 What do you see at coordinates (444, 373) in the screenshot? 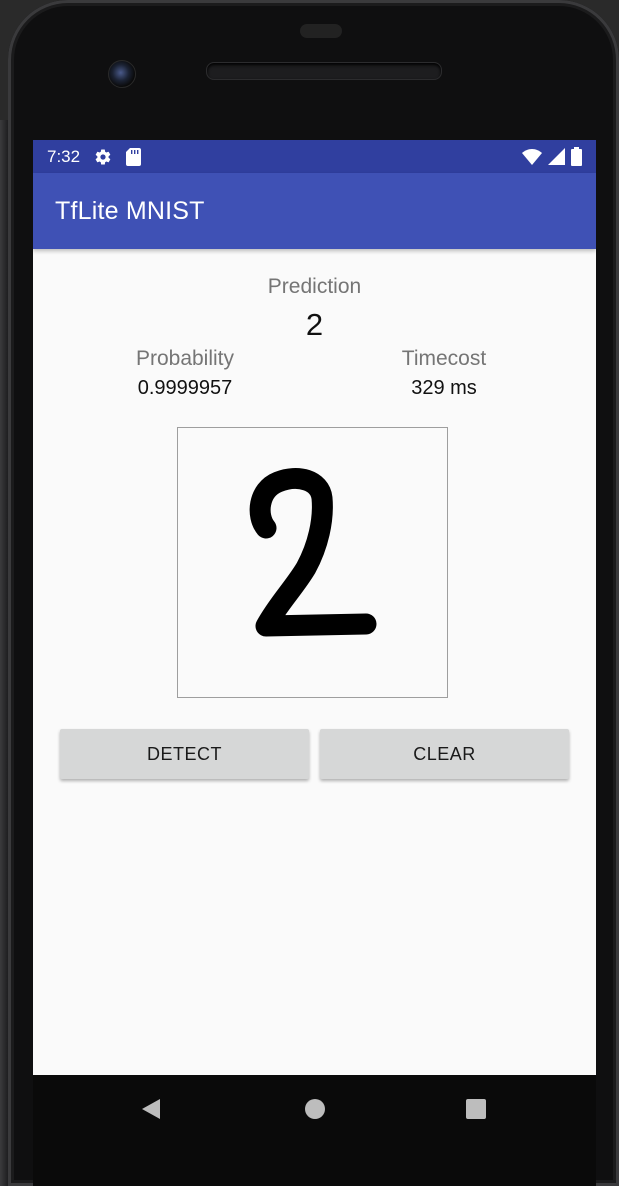
I see `timecost-block: Timecost 329 ms` at bounding box center [444, 373].